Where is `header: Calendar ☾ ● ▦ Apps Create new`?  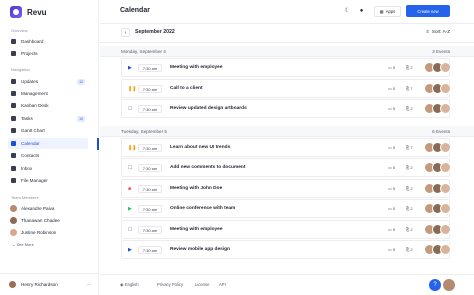
header: Calendar ☾ ● ▦ Apps Create new is located at coordinates (287, 12).